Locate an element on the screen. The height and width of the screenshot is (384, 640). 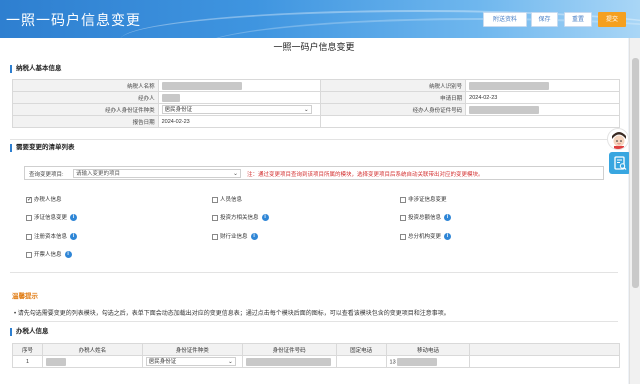
document-search-icon is located at coordinates (620, 163).